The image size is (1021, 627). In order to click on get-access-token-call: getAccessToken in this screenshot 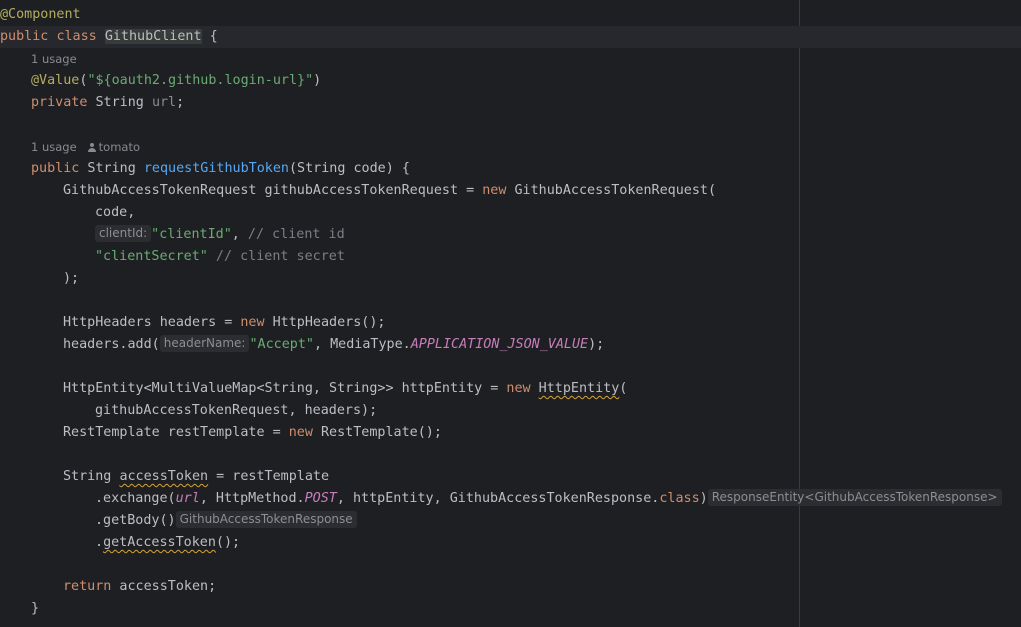, I will do `click(159, 542)`.